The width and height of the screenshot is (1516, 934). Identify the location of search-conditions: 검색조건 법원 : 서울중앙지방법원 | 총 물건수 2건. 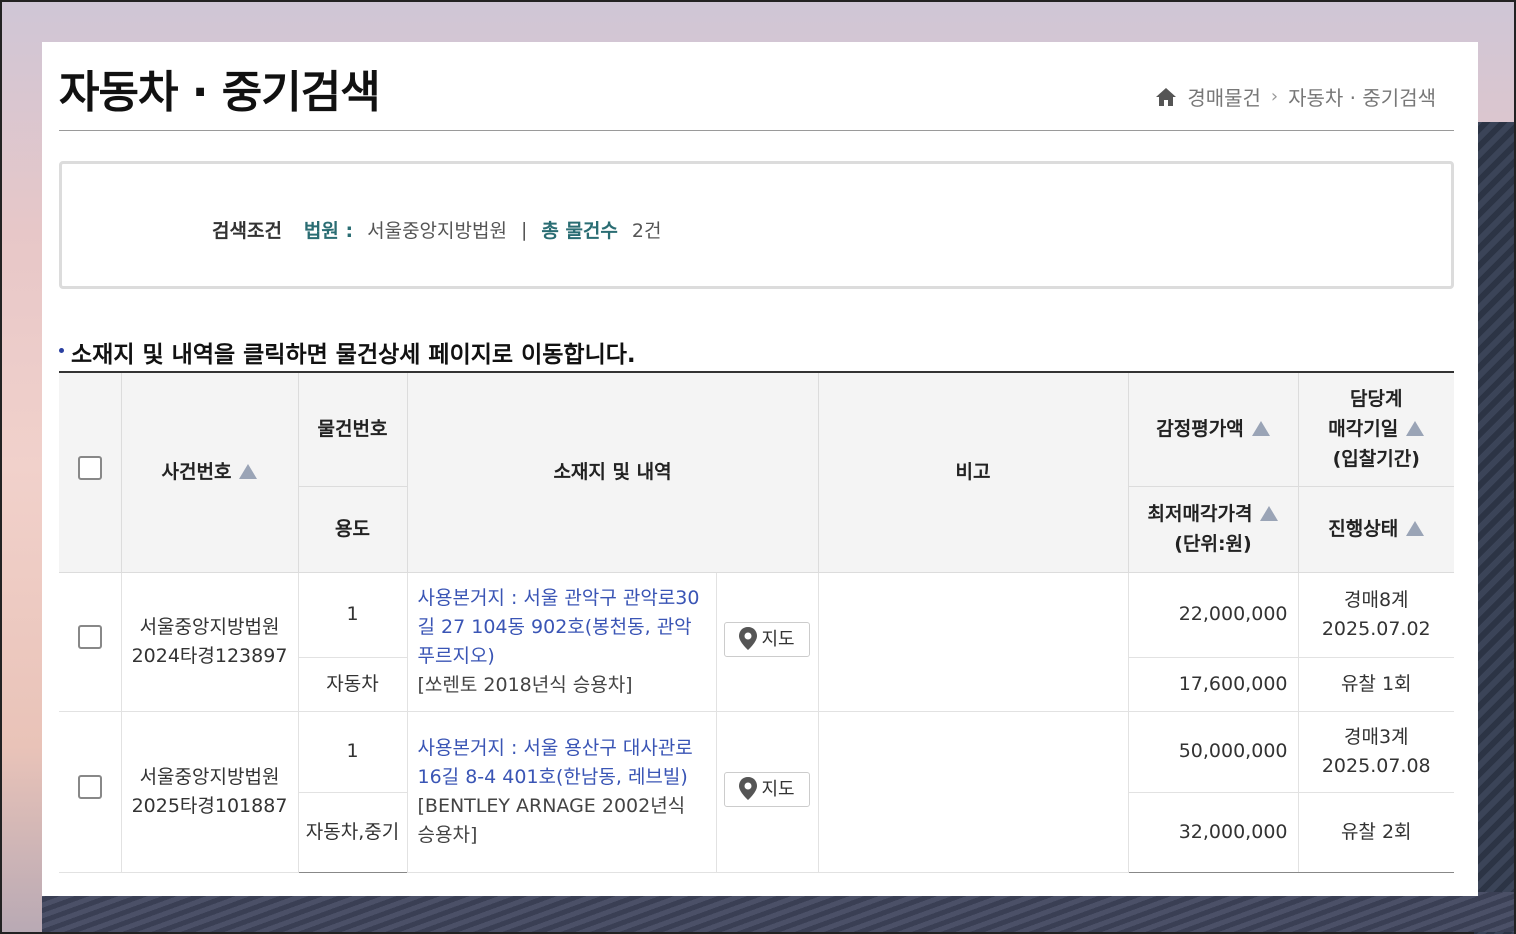
(436, 229).